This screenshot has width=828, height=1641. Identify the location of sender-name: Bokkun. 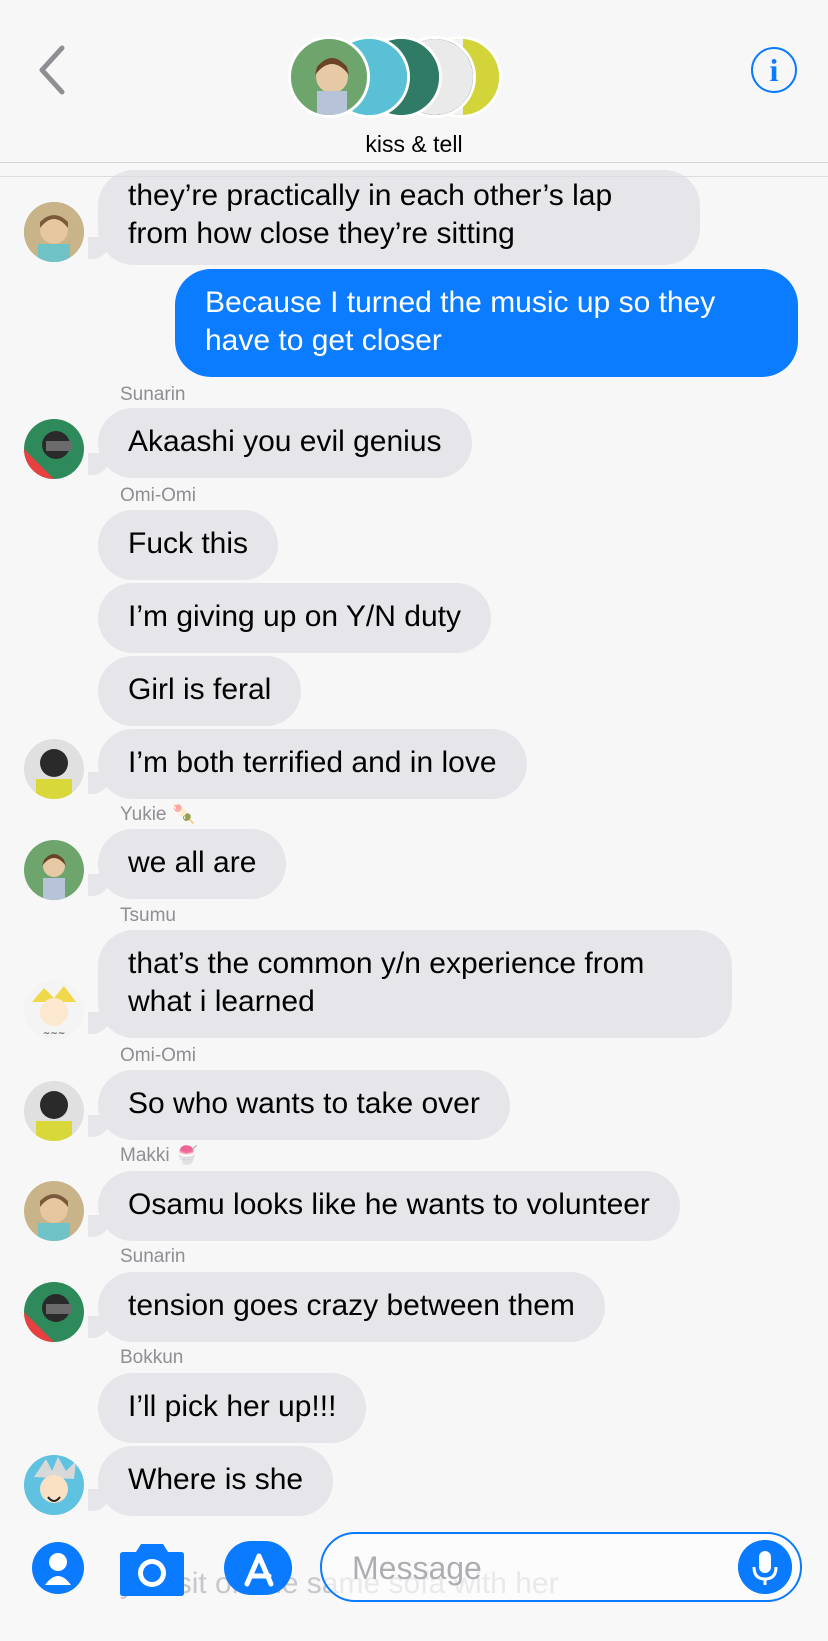
(152, 1357).